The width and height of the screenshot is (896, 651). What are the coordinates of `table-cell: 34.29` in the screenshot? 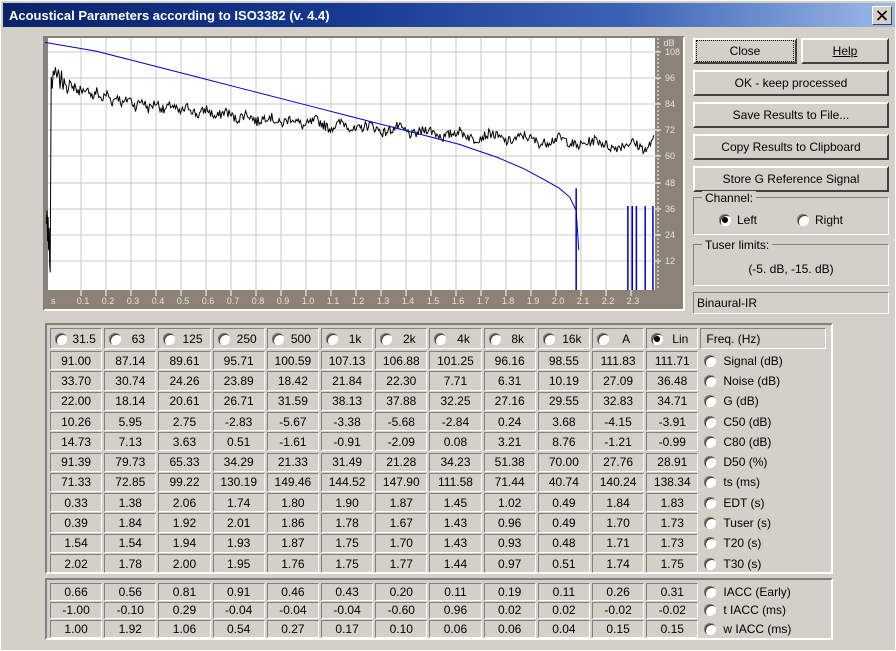 It's located at (238, 462).